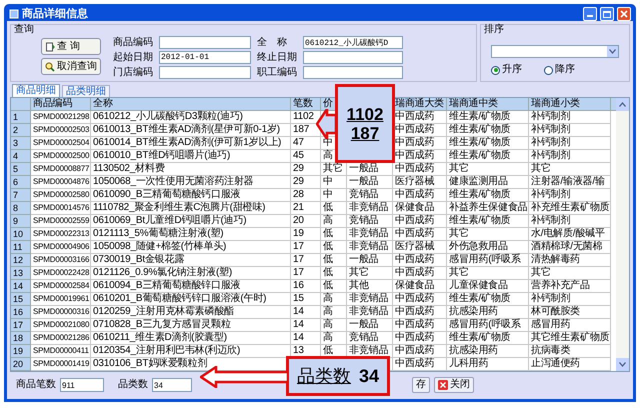 Image resolution: width=640 pixels, height=408 pixels. Describe the element at coordinates (61, 299) in the screenshot. I see `table-cell: SPMD00019961` at that location.